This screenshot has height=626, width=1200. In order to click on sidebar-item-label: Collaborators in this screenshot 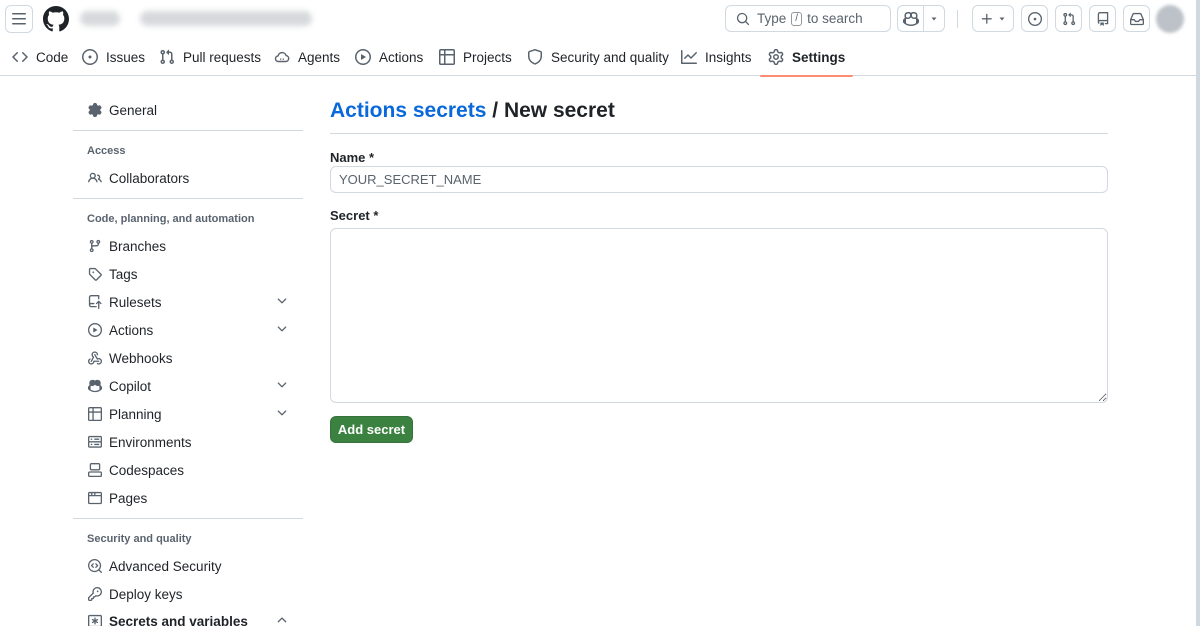, I will do `click(149, 178)`.